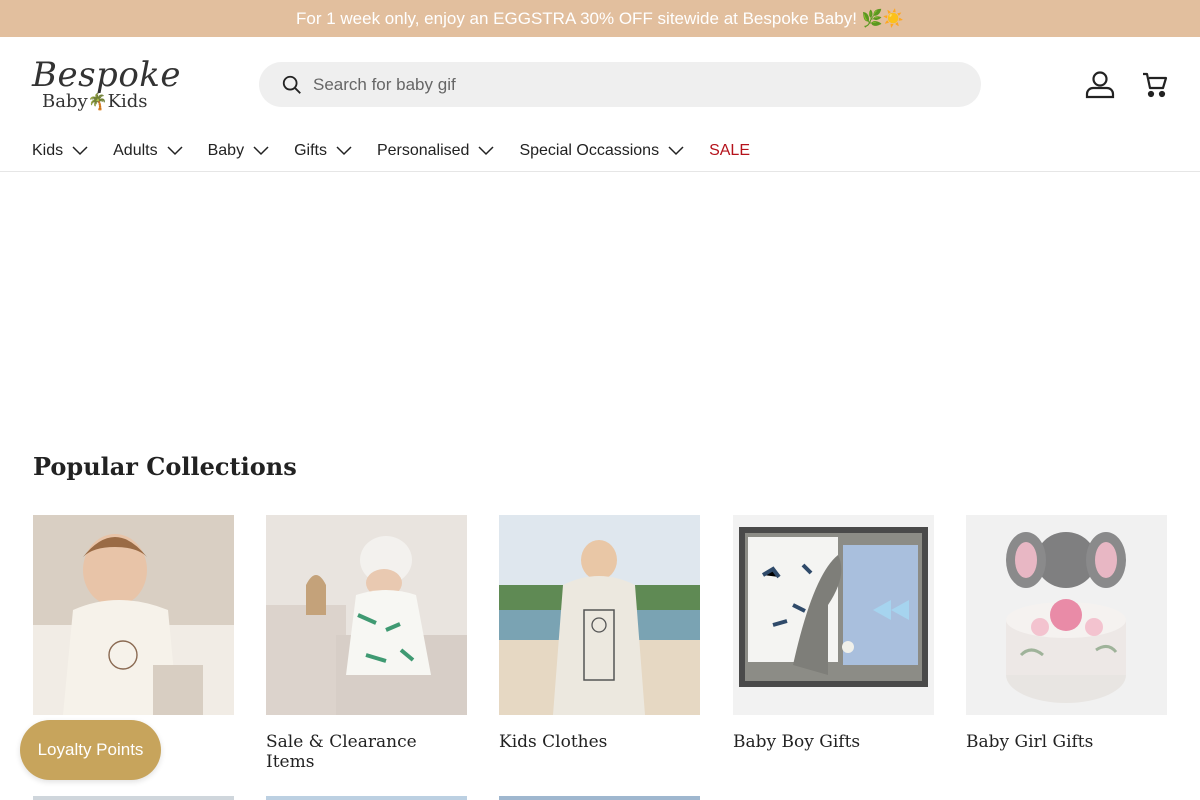 This screenshot has height=800, width=1200. I want to click on search-input, so click(613, 84).